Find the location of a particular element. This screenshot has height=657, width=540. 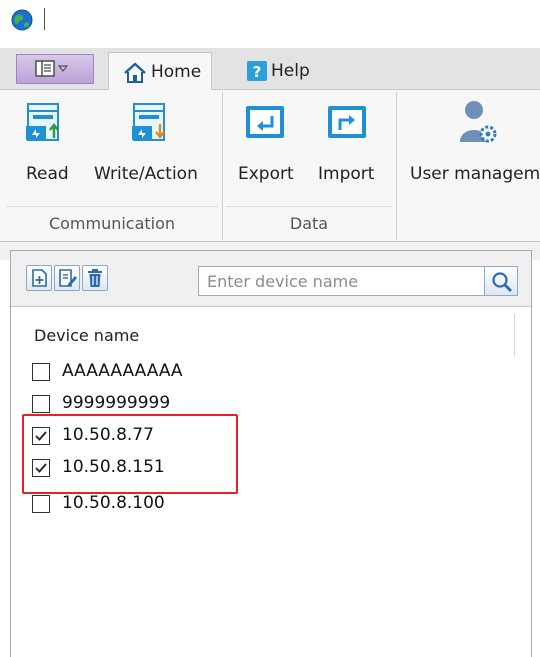

data-group-label: Data is located at coordinates (309, 223).